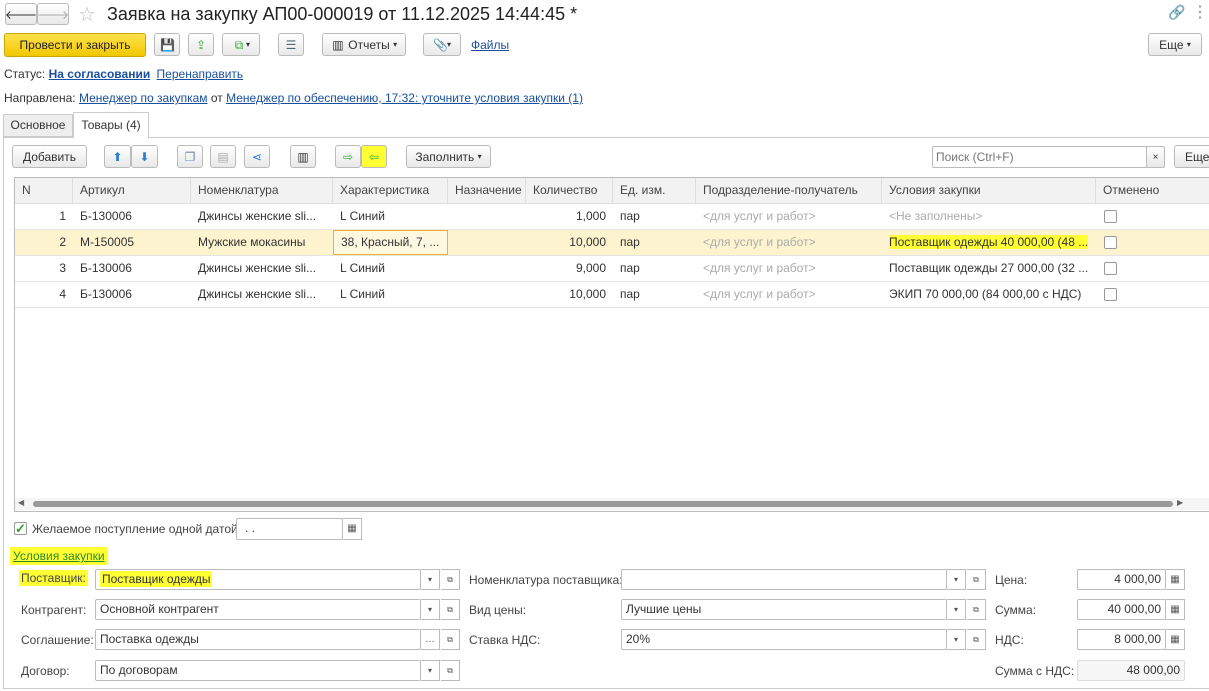  I want to click on col-purpose: Назначение, so click(487, 190).